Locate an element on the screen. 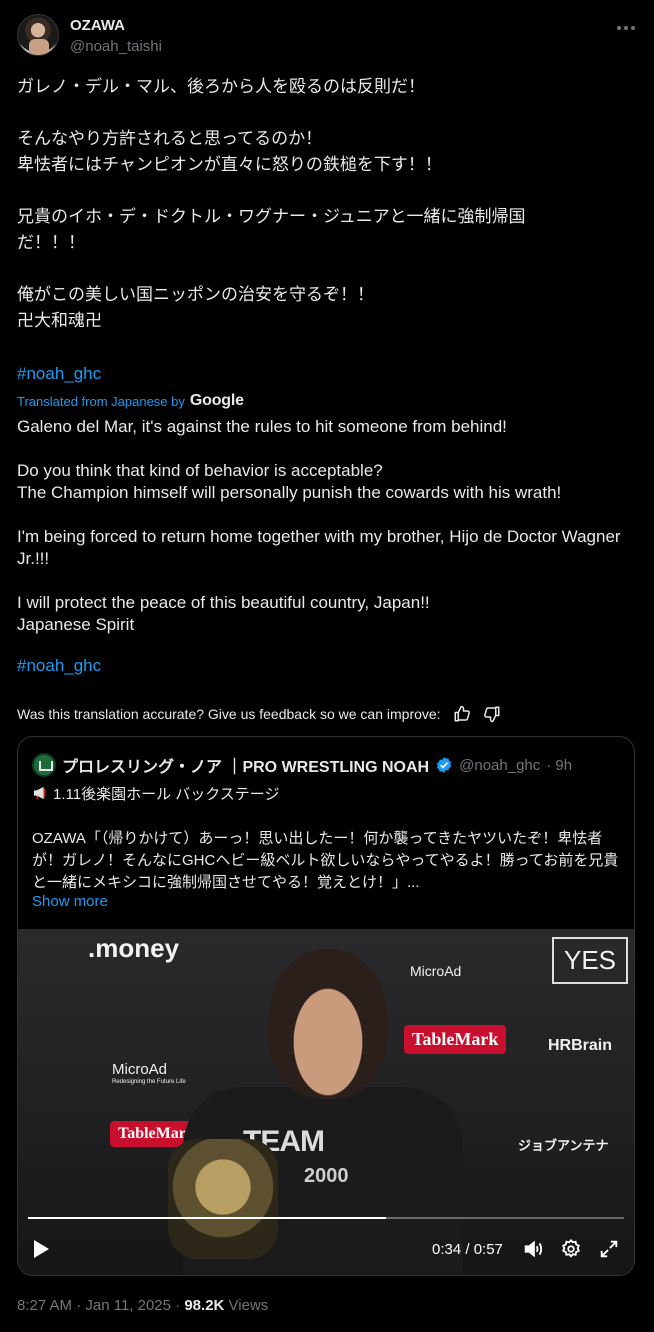  avatar is located at coordinates (38, 35).